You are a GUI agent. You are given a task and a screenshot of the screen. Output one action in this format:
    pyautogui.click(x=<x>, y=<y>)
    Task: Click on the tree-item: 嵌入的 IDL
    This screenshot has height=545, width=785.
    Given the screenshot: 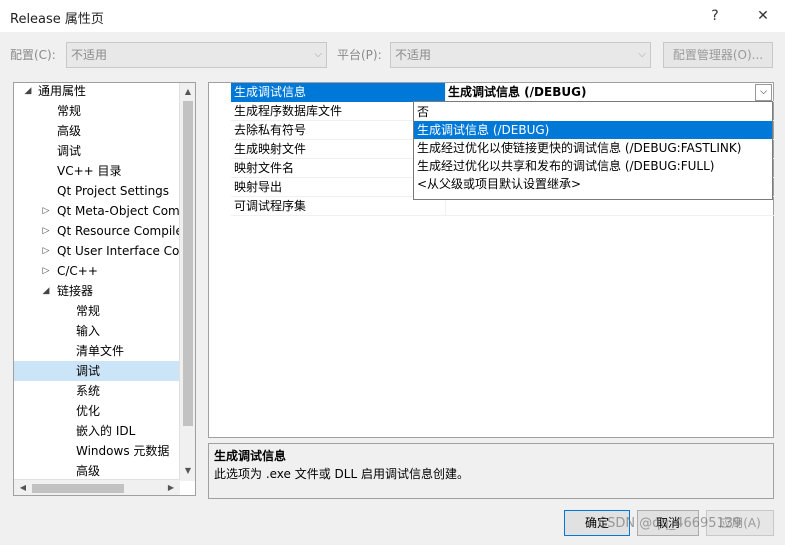 What is the action you would take?
    pyautogui.click(x=97, y=431)
    